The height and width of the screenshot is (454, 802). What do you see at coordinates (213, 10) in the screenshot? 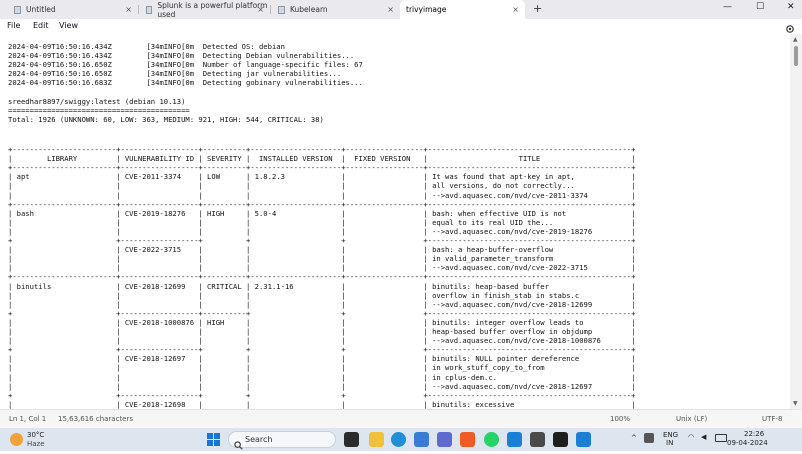
I see `tab-label: Splunk is a powerful platform used` at bounding box center [213, 10].